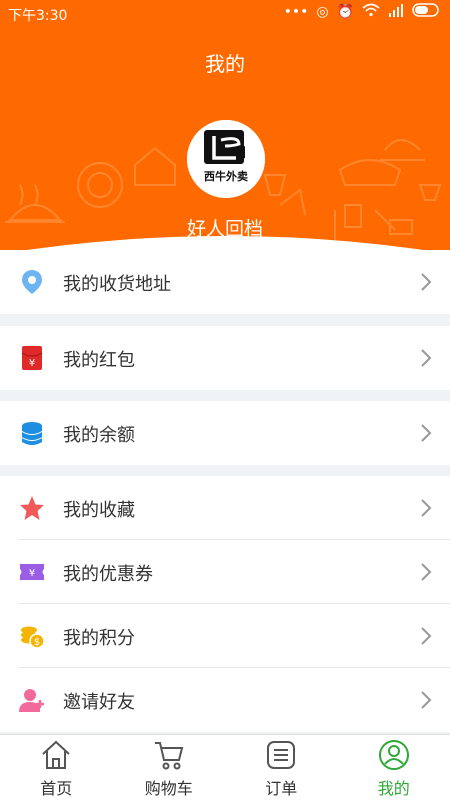 The height and width of the screenshot is (800, 450). Describe the element at coordinates (99, 360) in the screenshot. I see `menu-label-red-packet: 我的红包` at that location.